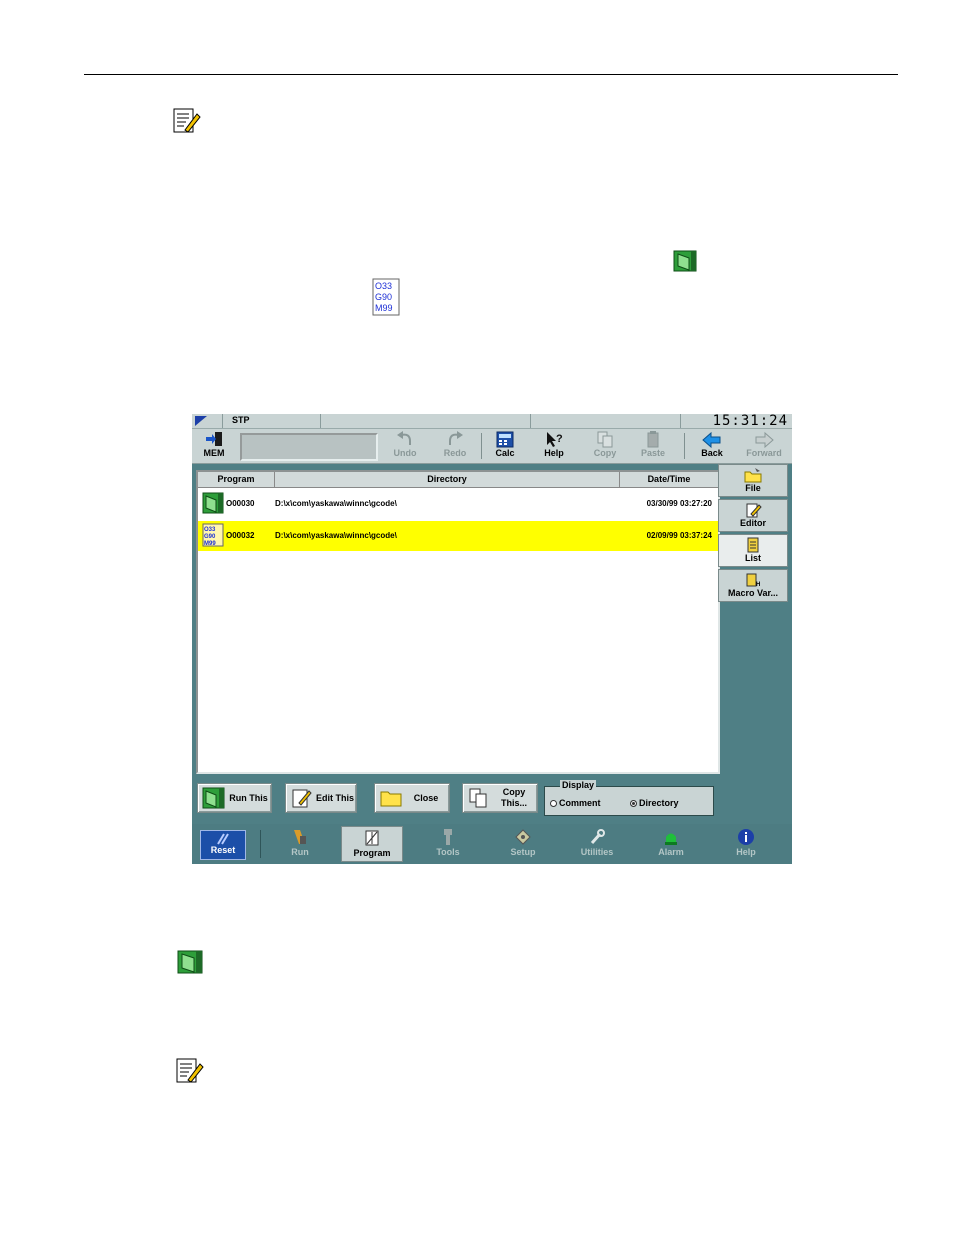 Image resolution: width=954 pixels, height=1235 pixels. I want to click on paste-button: Paste, so click(653, 446).